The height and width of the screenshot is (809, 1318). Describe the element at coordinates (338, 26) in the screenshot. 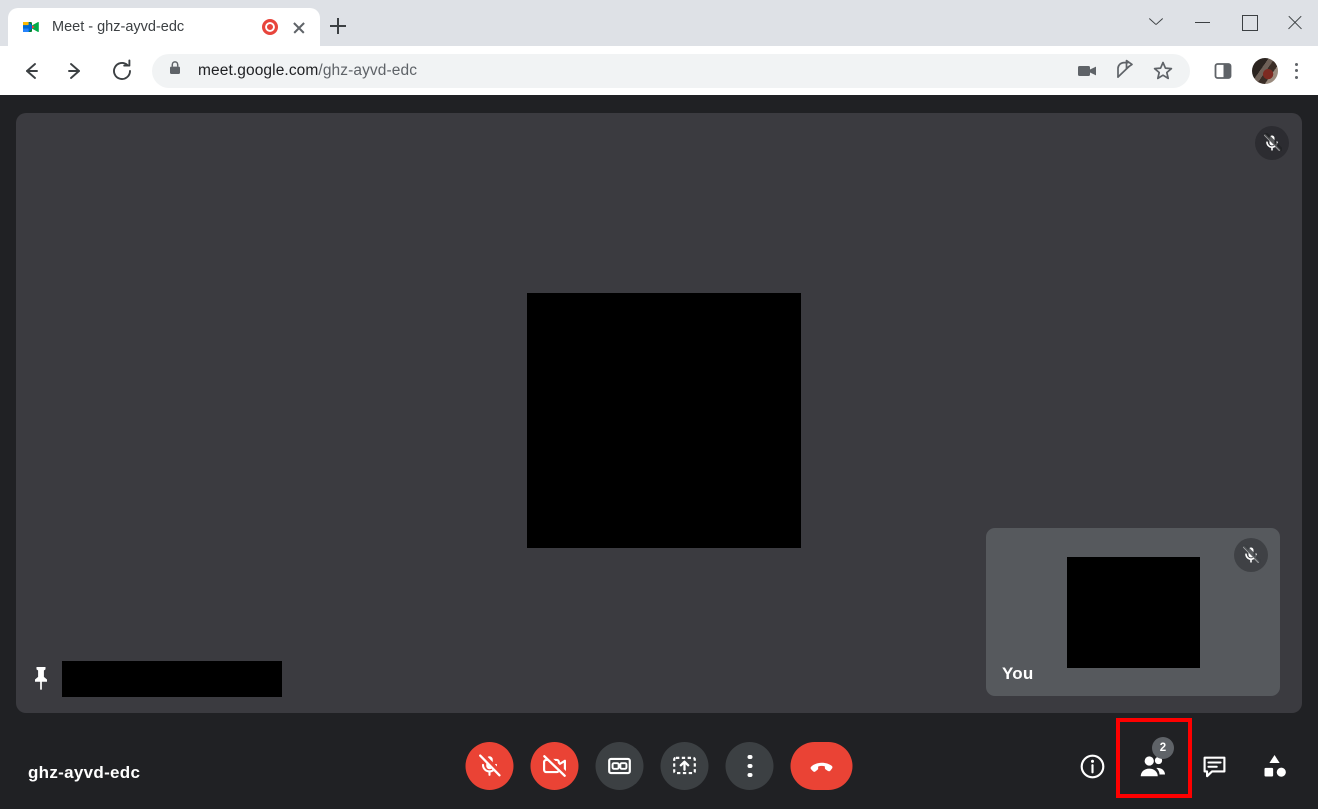

I see `new-tab-button` at that location.